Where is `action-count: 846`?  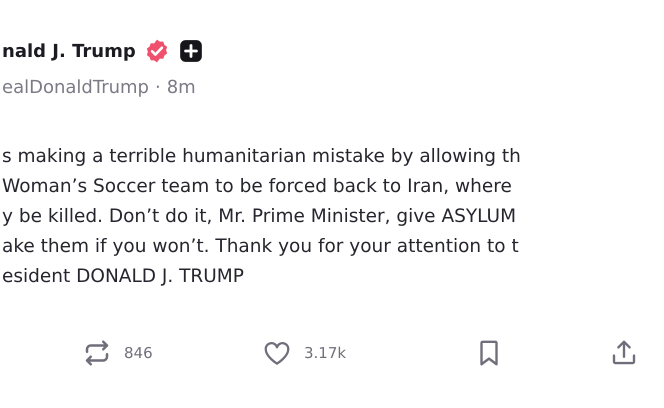 action-count: 846 is located at coordinates (138, 353).